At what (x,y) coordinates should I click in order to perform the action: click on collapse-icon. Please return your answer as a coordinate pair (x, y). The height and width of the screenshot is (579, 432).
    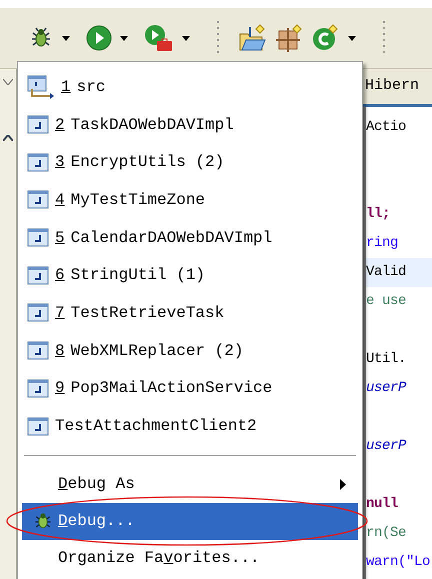
    Looking at the image, I should click on (8, 82).